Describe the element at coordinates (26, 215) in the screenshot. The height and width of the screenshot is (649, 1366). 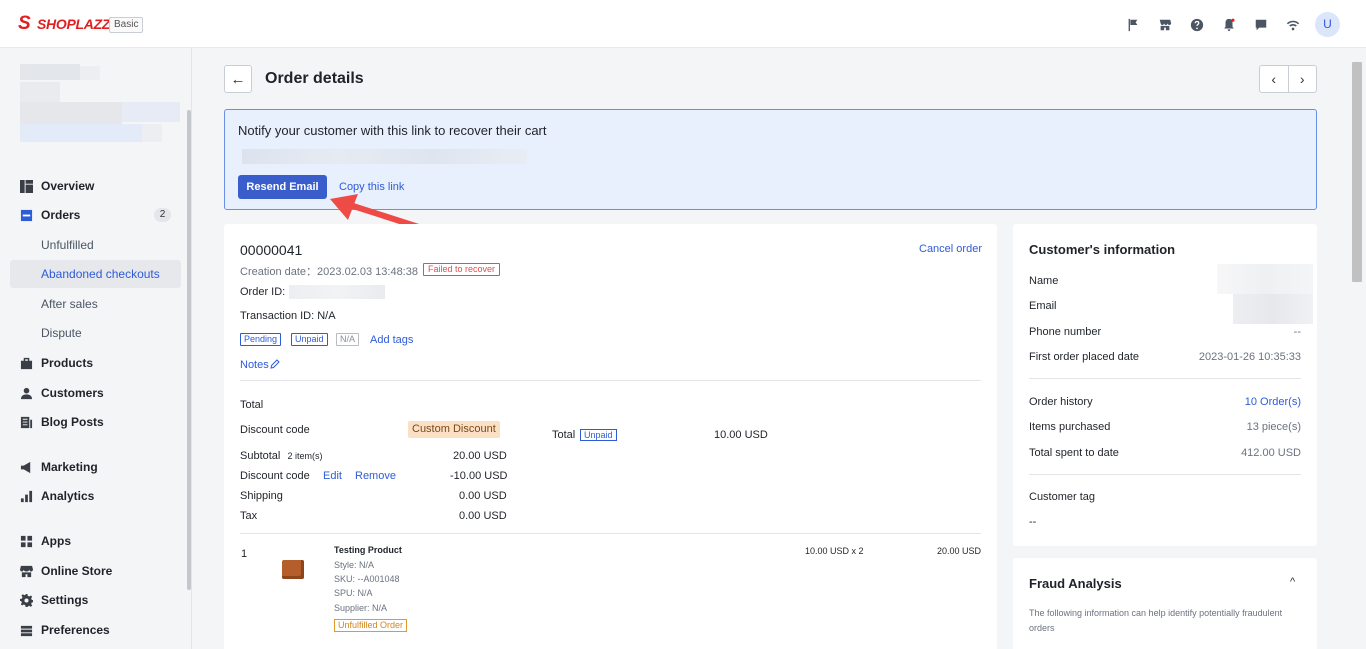
I see `orders-icon` at that location.